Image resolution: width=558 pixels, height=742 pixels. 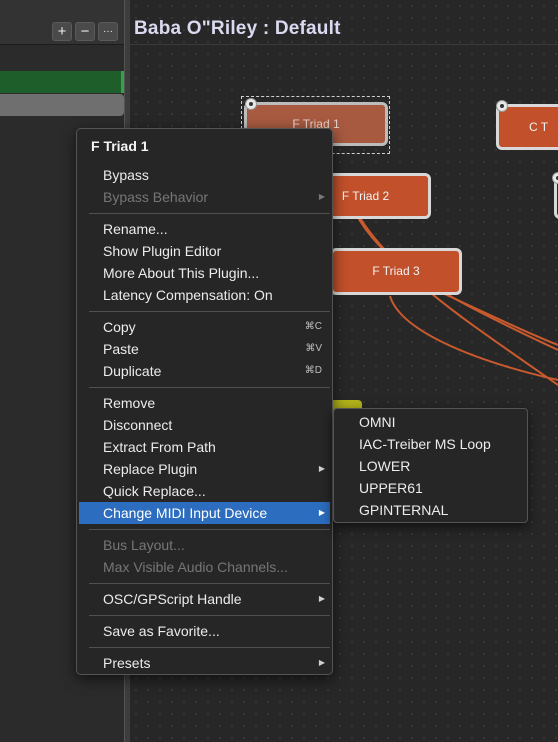 What do you see at coordinates (188, 295) in the screenshot?
I see `menu-item-label: Latency Compensation: On` at bounding box center [188, 295].